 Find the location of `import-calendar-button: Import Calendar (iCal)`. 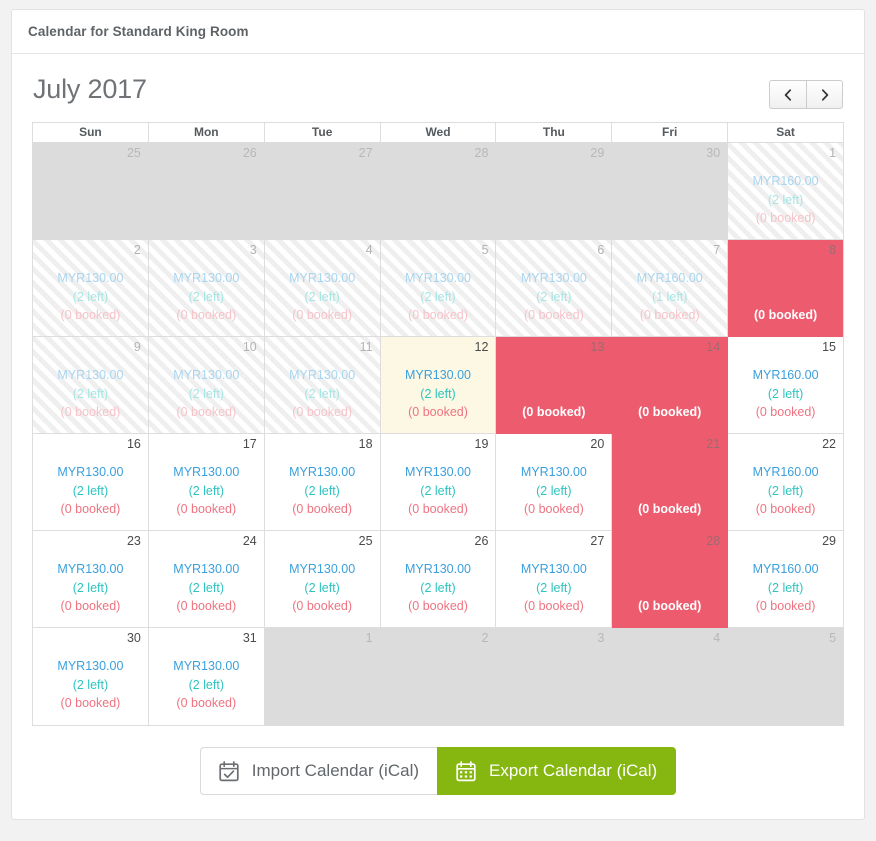

import-calendar-button: Import Calendar (iCal) is located at coordinates (318, 771).